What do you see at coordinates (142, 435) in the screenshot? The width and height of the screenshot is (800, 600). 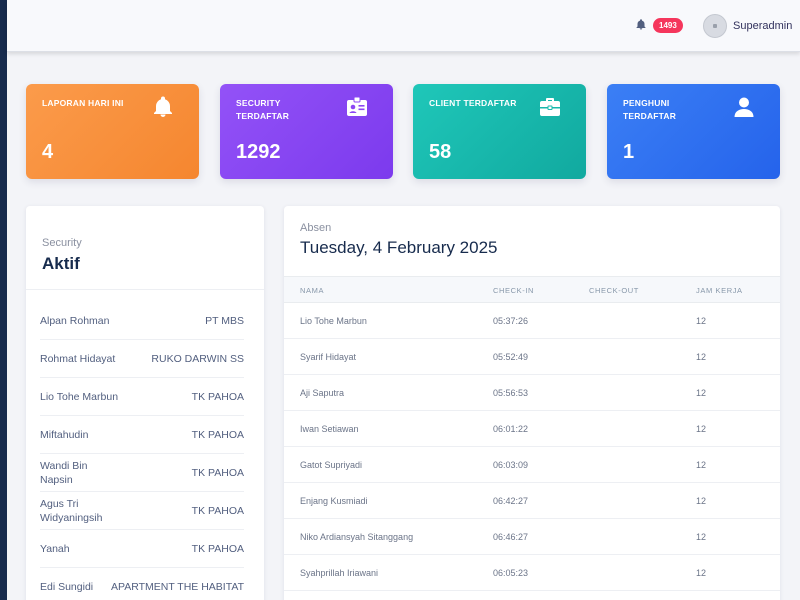 I see `list-item: Miftahudin TK PAHOA` at bounding box center [142, 435].